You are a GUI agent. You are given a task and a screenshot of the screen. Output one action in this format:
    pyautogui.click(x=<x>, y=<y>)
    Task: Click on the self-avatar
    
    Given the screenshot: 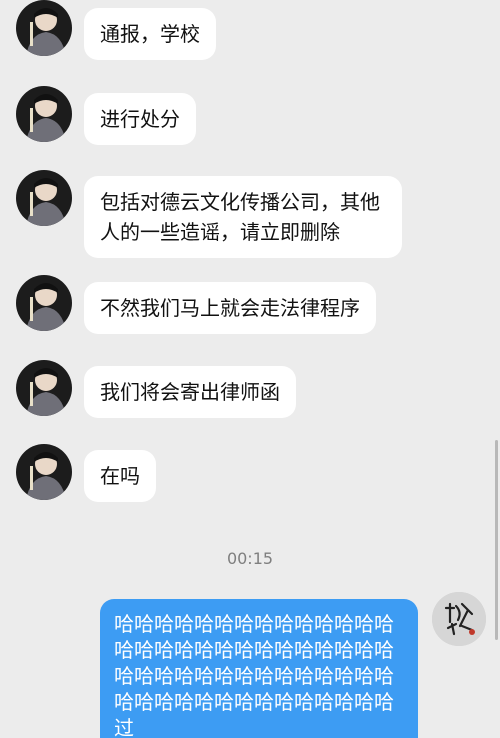 What is the action you would take?
    pyautogui.click(x=459, y=619)
    